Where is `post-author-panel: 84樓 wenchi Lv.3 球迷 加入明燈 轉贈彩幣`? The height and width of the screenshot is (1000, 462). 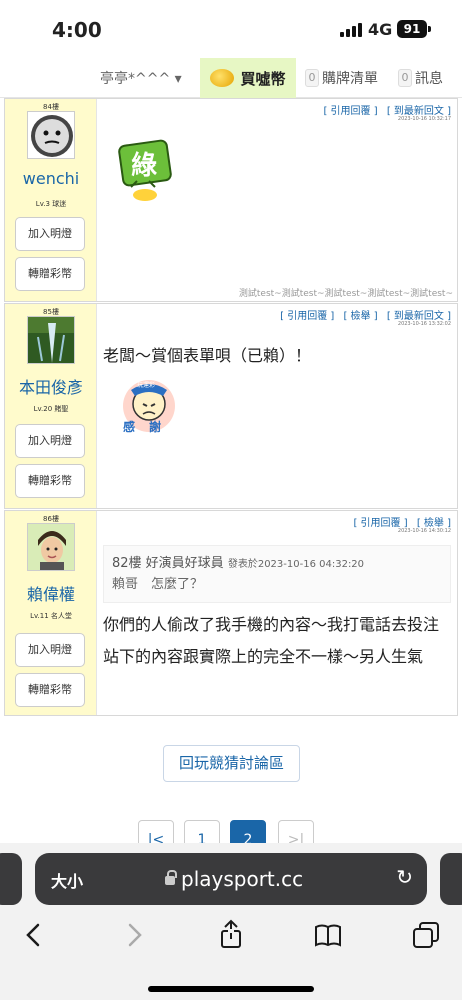
post-author-panel: 84樓 wenchi Lv.3 球迷 加入明燈 轉贈彩幣 is located at coordinates (51, 200).